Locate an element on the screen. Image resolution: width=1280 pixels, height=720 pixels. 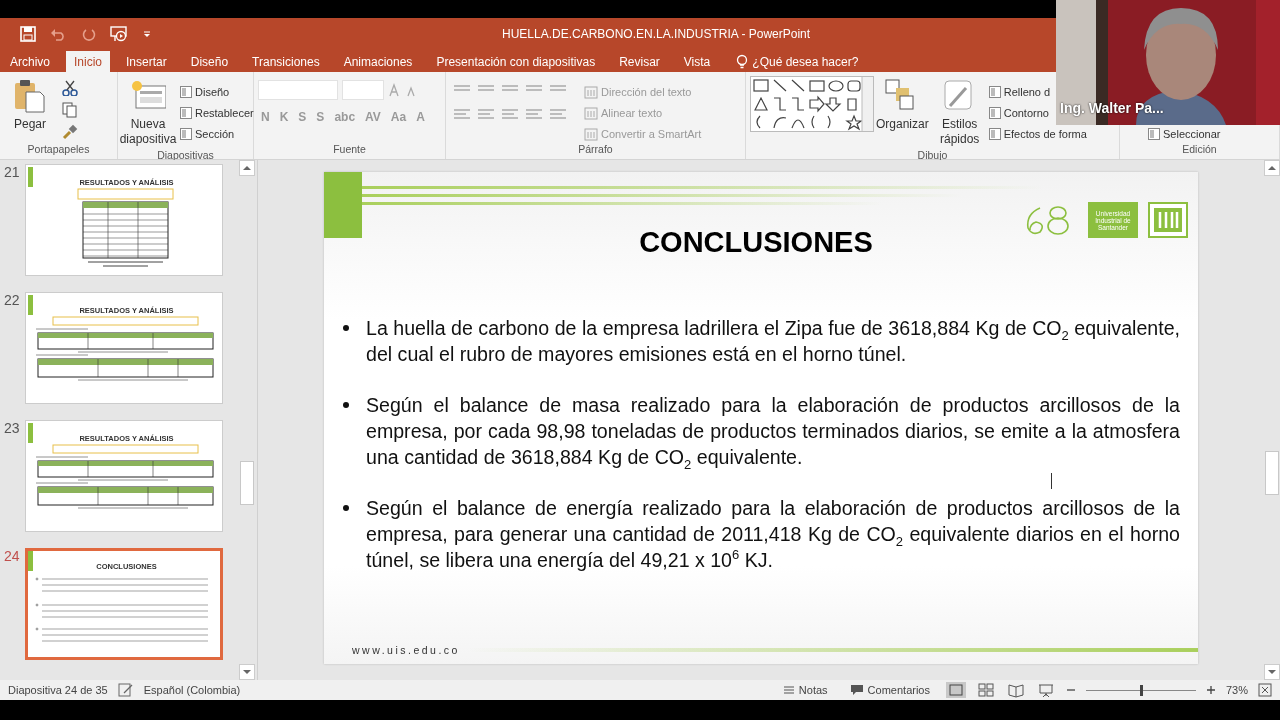
clipboard-icon is located at coordinates (30, 96).